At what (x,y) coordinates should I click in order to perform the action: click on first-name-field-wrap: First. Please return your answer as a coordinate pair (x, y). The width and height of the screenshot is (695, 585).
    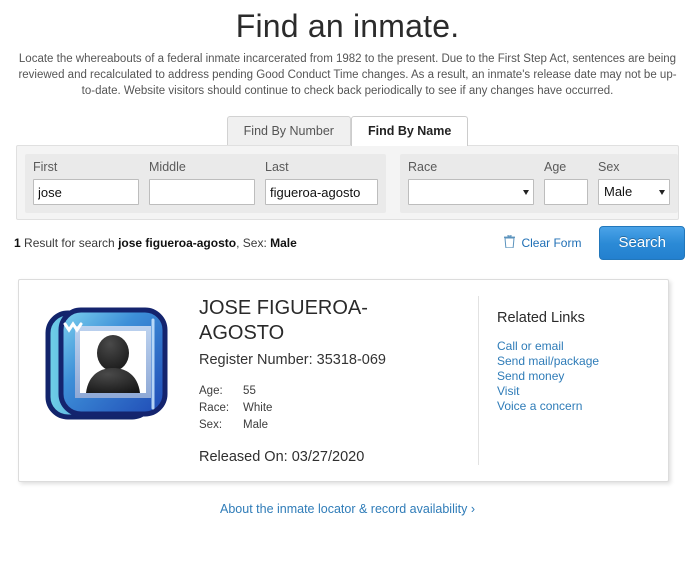
    Looking at the image, I should click on (86, 182).